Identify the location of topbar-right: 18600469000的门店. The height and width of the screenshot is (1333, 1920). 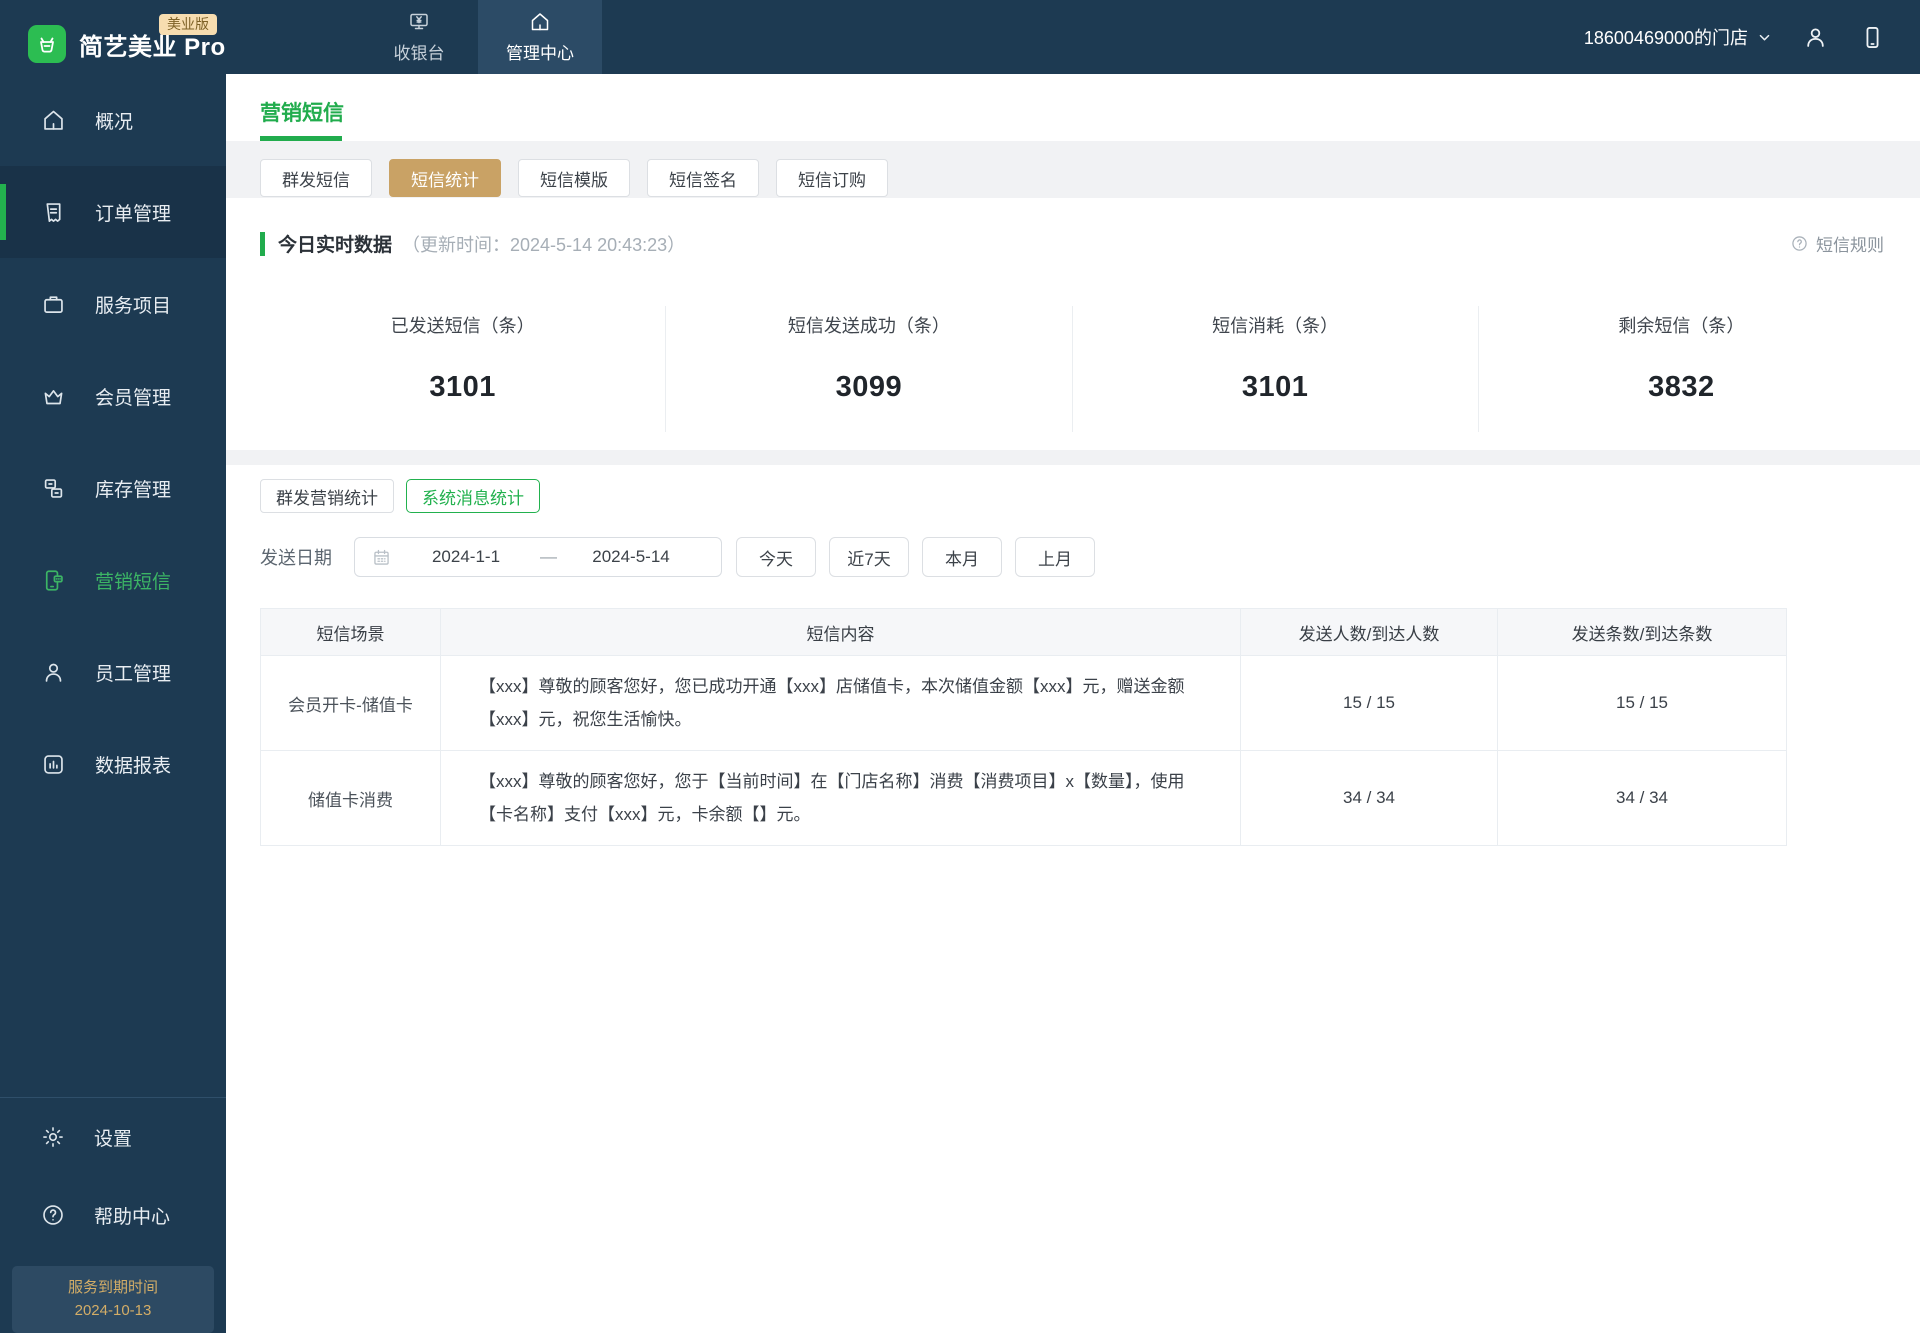
(1752, 37).